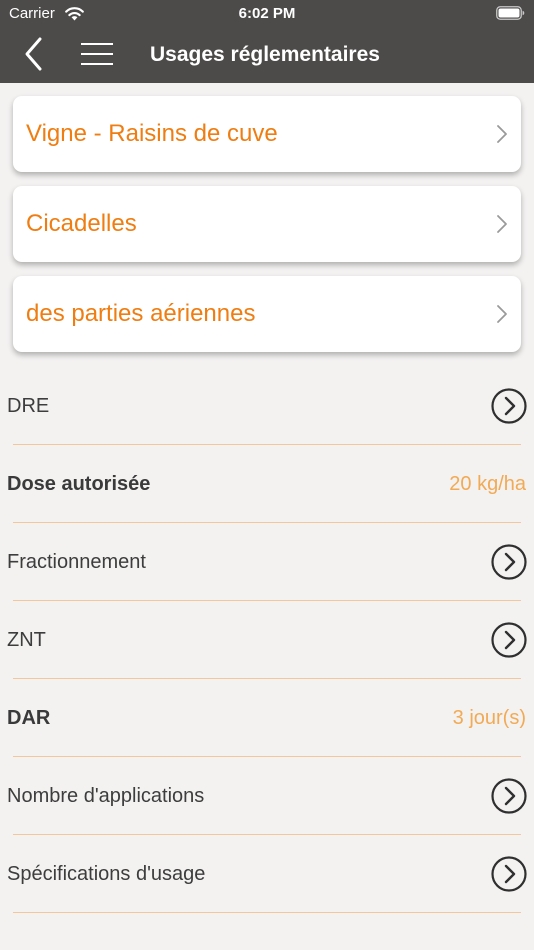 The width and height of the screenshot is (534, 950). Describe the element at coordinates (76, 562) in the screenshot. I see `row-label: Fractionnement` at that location.